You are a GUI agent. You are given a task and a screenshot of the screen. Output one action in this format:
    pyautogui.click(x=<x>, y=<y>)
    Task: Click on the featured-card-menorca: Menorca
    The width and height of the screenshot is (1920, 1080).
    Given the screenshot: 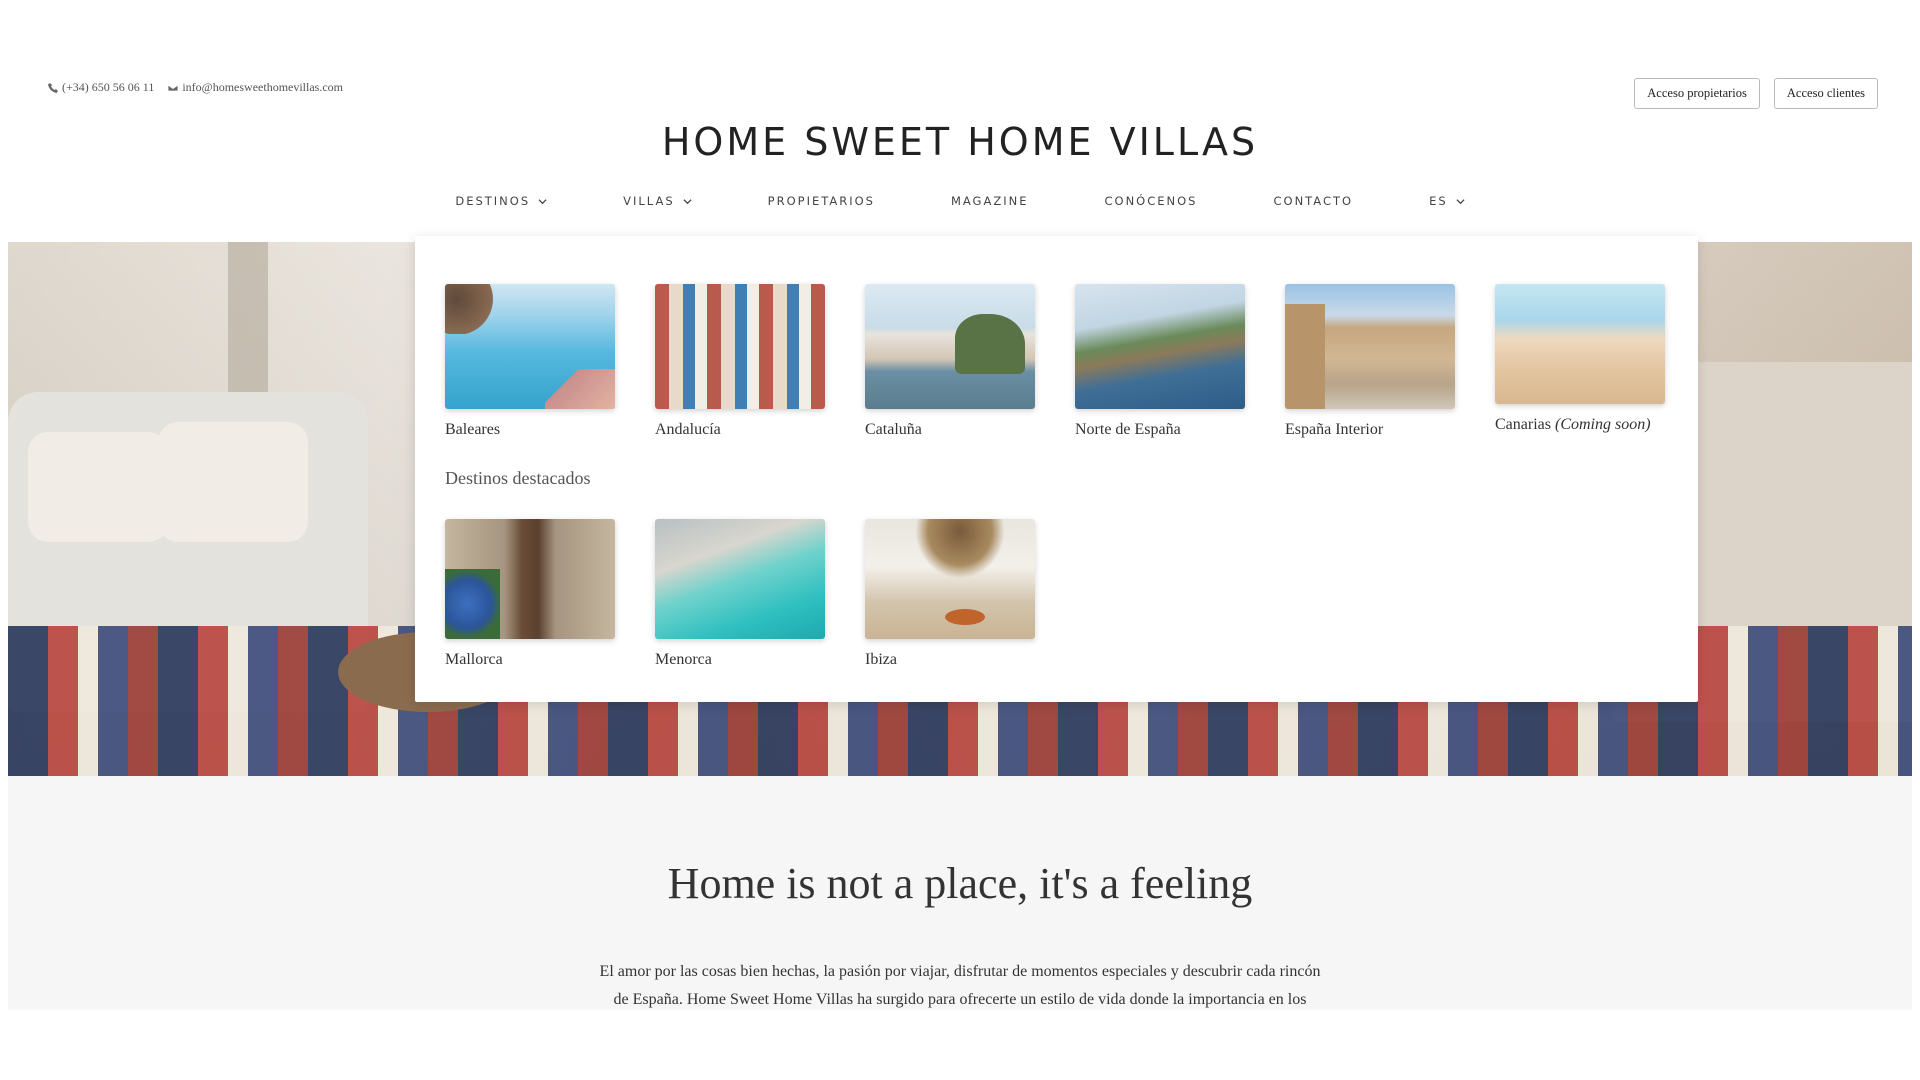 What is the action you would take?
    pyautogui.click(x=740, y=594)
    